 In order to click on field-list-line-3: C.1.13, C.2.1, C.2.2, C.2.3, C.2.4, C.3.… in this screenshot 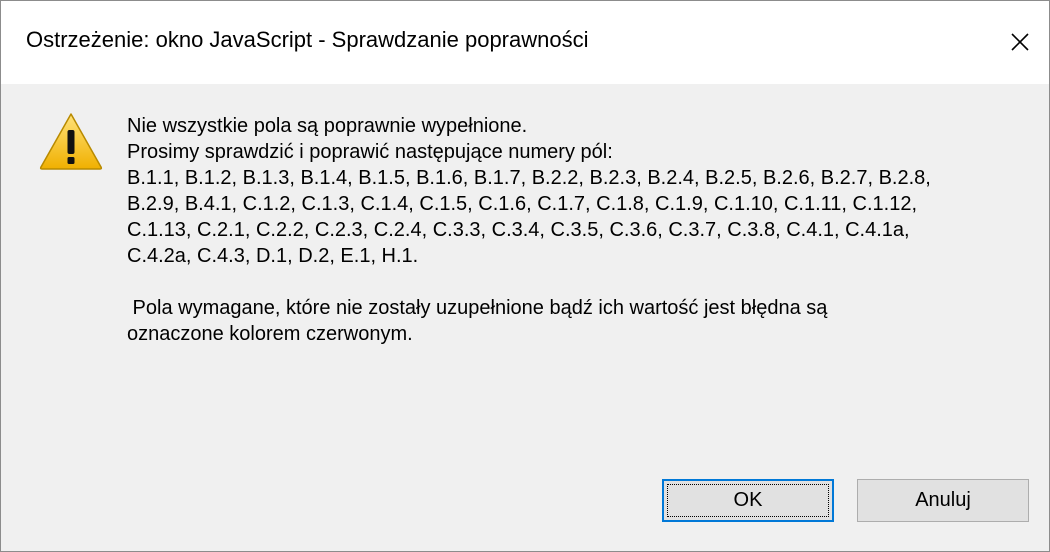, I will do `click(518, 230)`.